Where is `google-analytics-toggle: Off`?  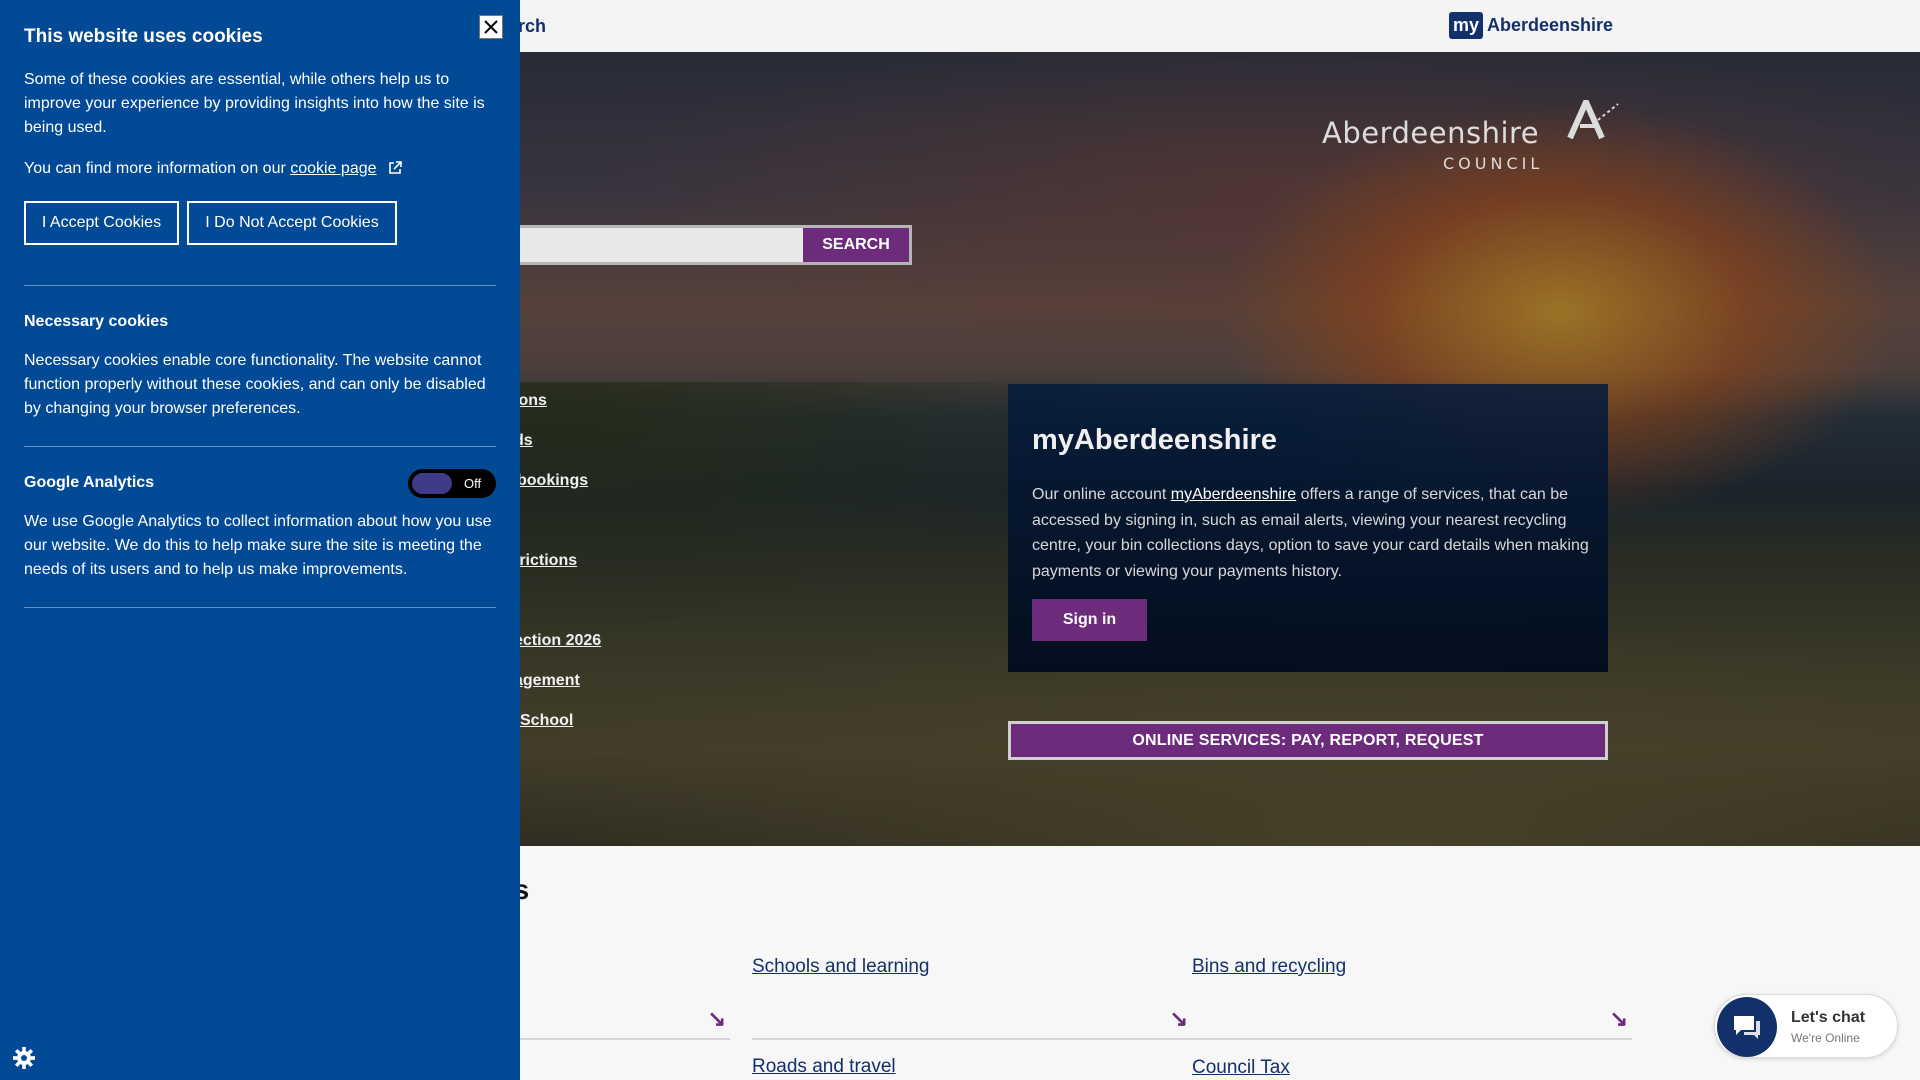 google-analytics-toggle: Off is located at coordinates (452, 483).